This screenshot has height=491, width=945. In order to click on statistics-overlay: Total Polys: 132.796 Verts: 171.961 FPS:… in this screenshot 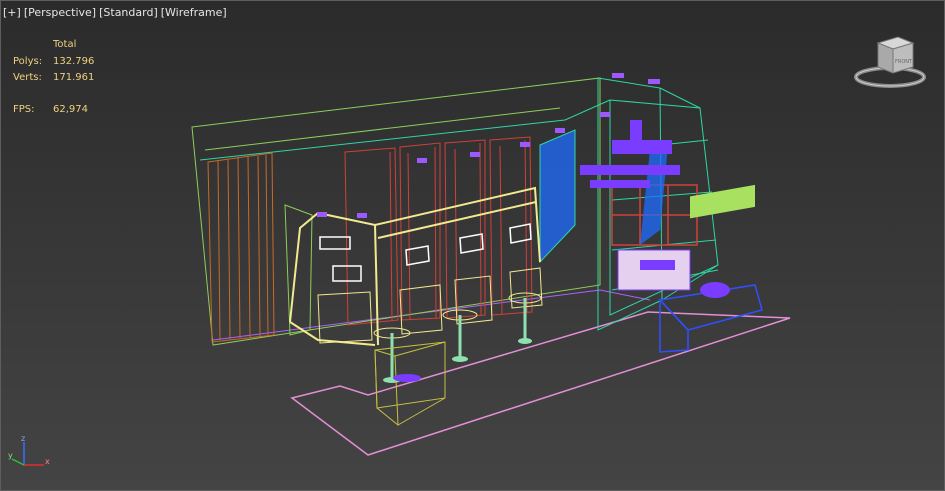, I will do `click(53, 78)`.